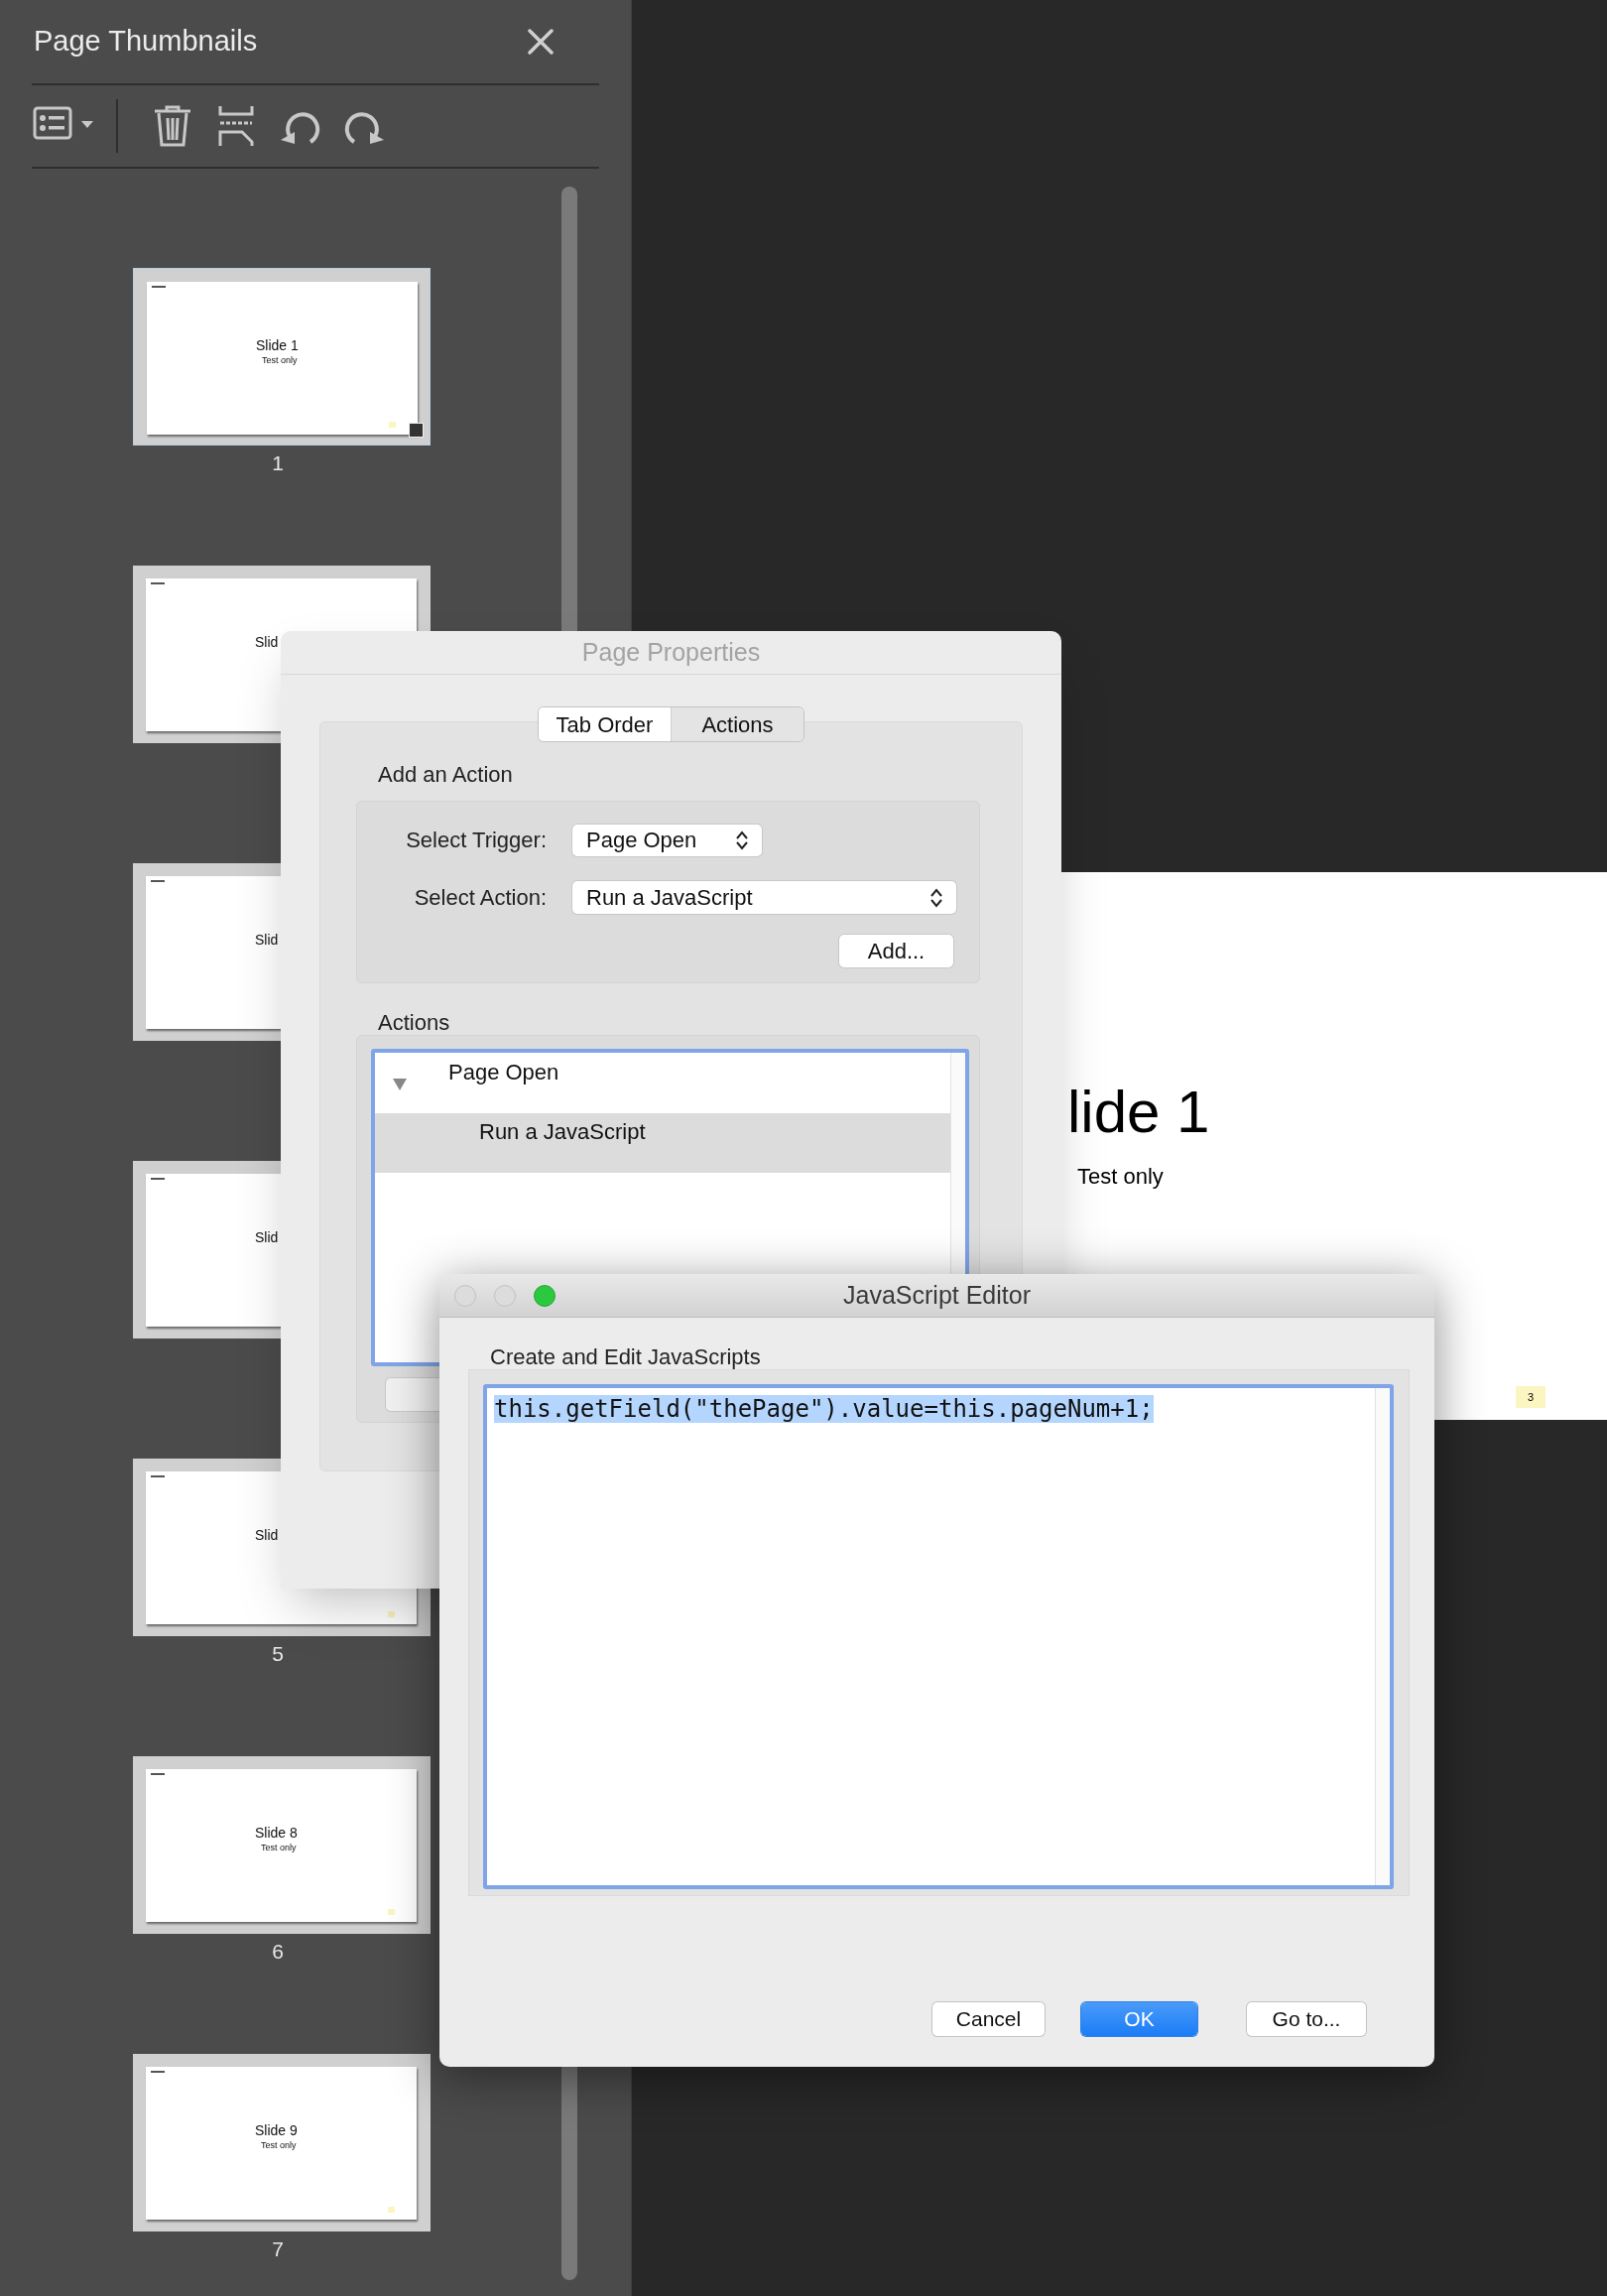  I want to click on slide-title: lide 1, so click(1138, 1113).